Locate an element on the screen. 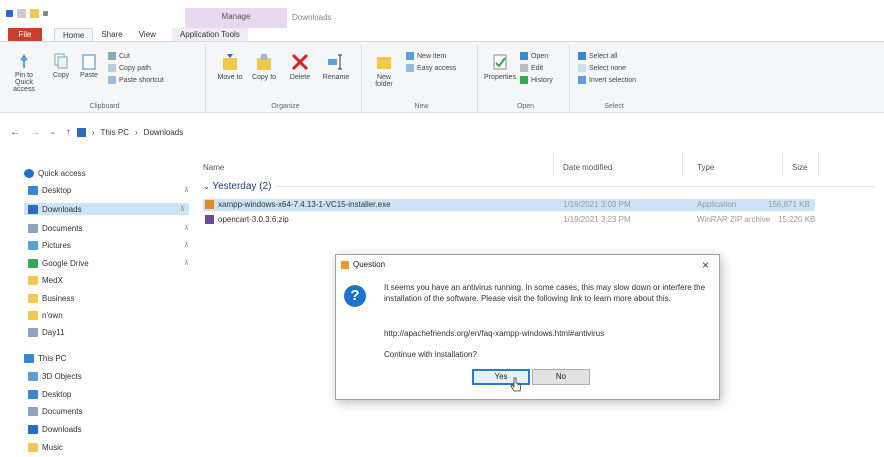  installer-file-icon is located at coordinates (209, 204).